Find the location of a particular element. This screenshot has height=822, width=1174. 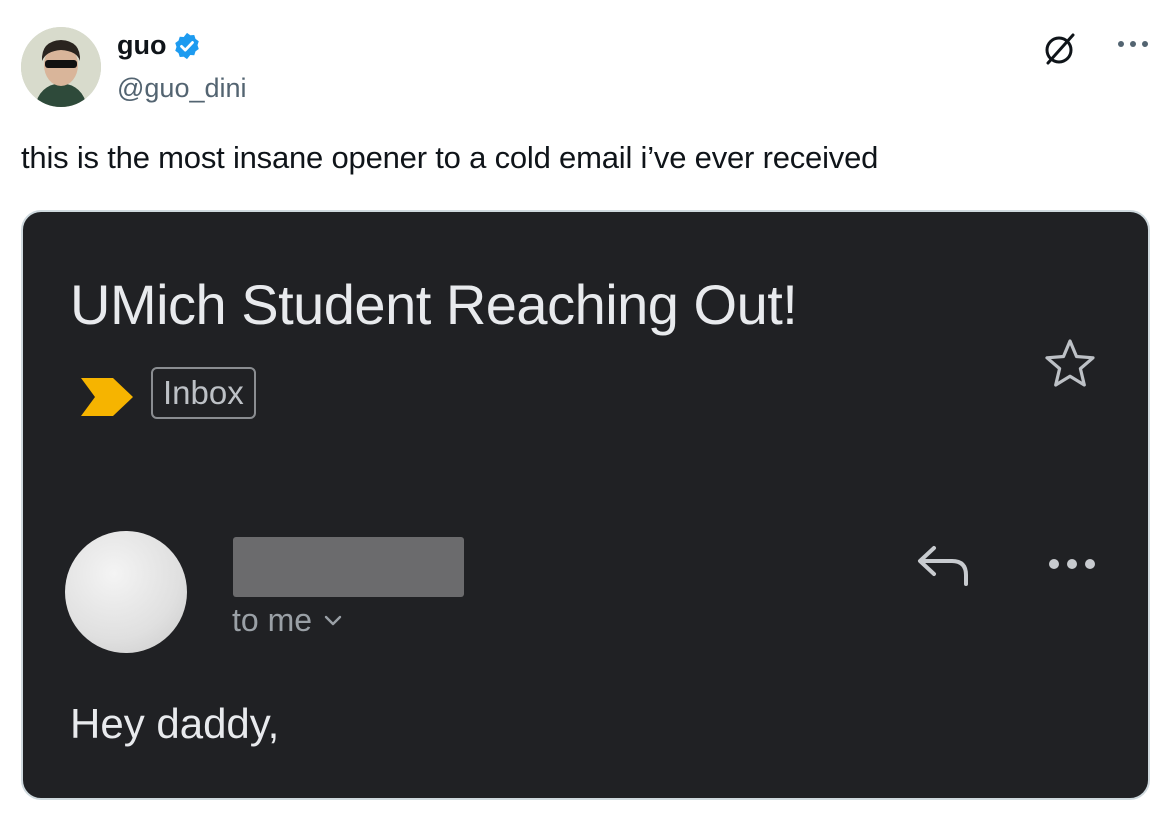

recipient-text: to me is located at coordinates (272, 620).